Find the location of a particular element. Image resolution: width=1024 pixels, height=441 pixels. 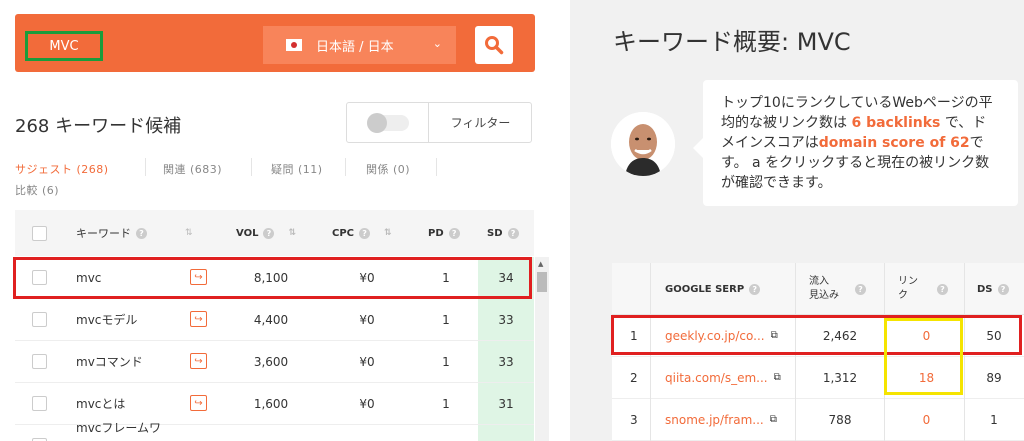

filter-box: フィルター is located at coordinates (439, 122).